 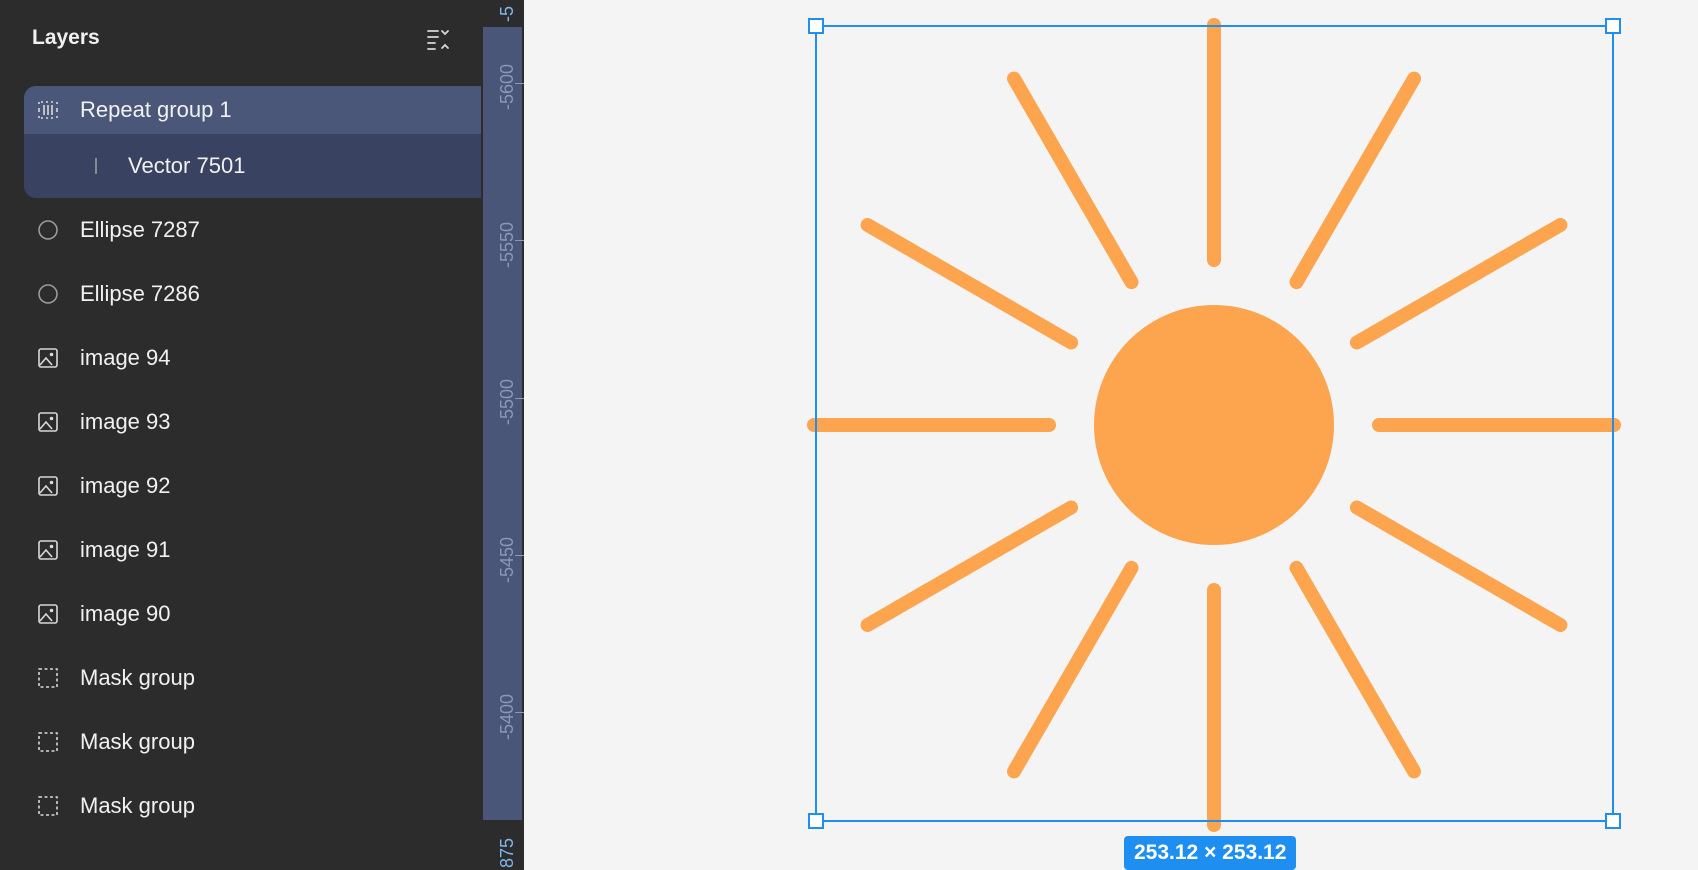 I want to click on layer-row-ellipse-7287: Ellipse 7287, so click(x=240, y=230).